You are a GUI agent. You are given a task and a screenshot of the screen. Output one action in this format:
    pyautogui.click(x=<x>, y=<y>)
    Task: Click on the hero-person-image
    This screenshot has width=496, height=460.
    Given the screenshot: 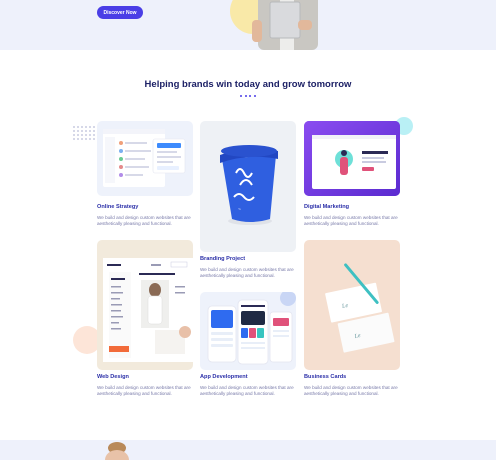 What is the action you would take?
    pyautogui.click(x=285, y=25)
    